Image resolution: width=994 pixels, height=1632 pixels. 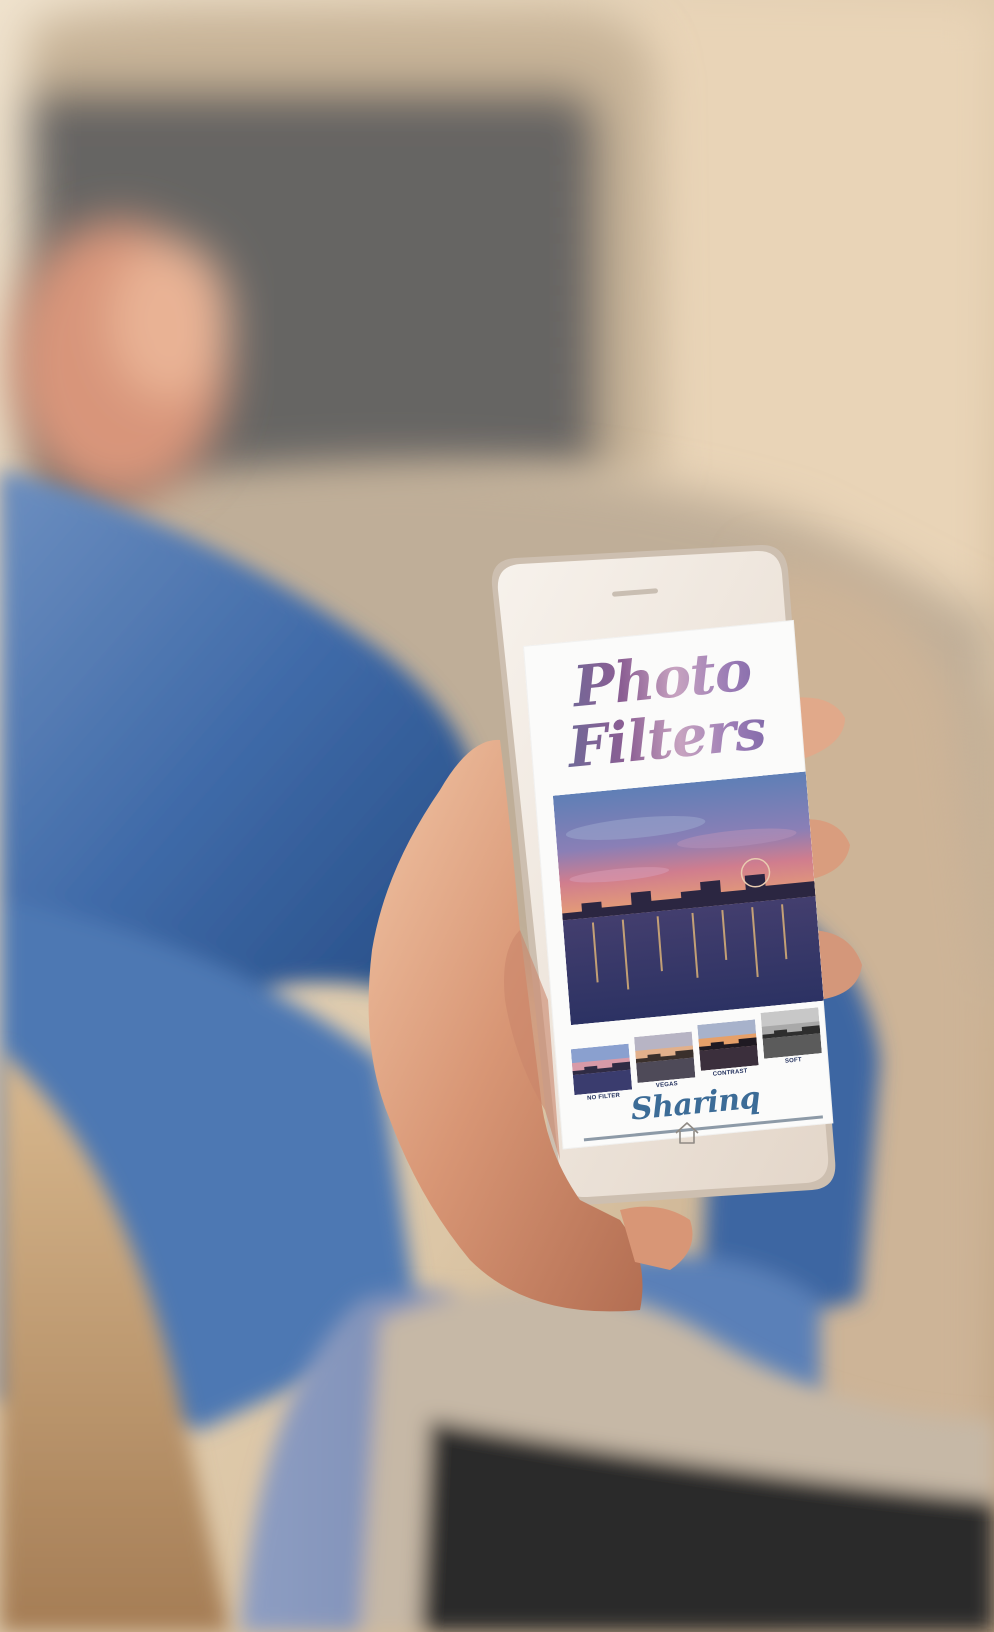 I want to click on filter-thumb-soft, so click(x=791, y=1033).